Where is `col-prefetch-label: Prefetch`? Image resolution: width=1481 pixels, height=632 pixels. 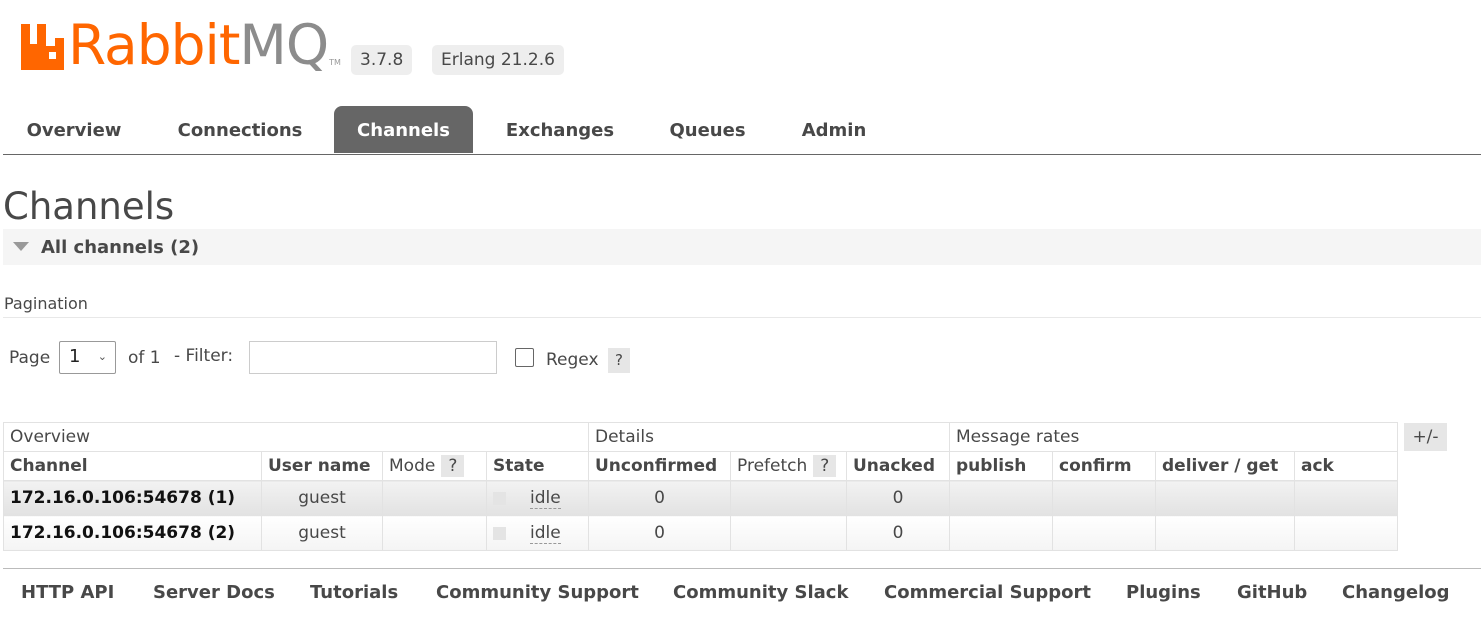 col-prefetch-label: Prefetch is located at coordinates (772, 466).